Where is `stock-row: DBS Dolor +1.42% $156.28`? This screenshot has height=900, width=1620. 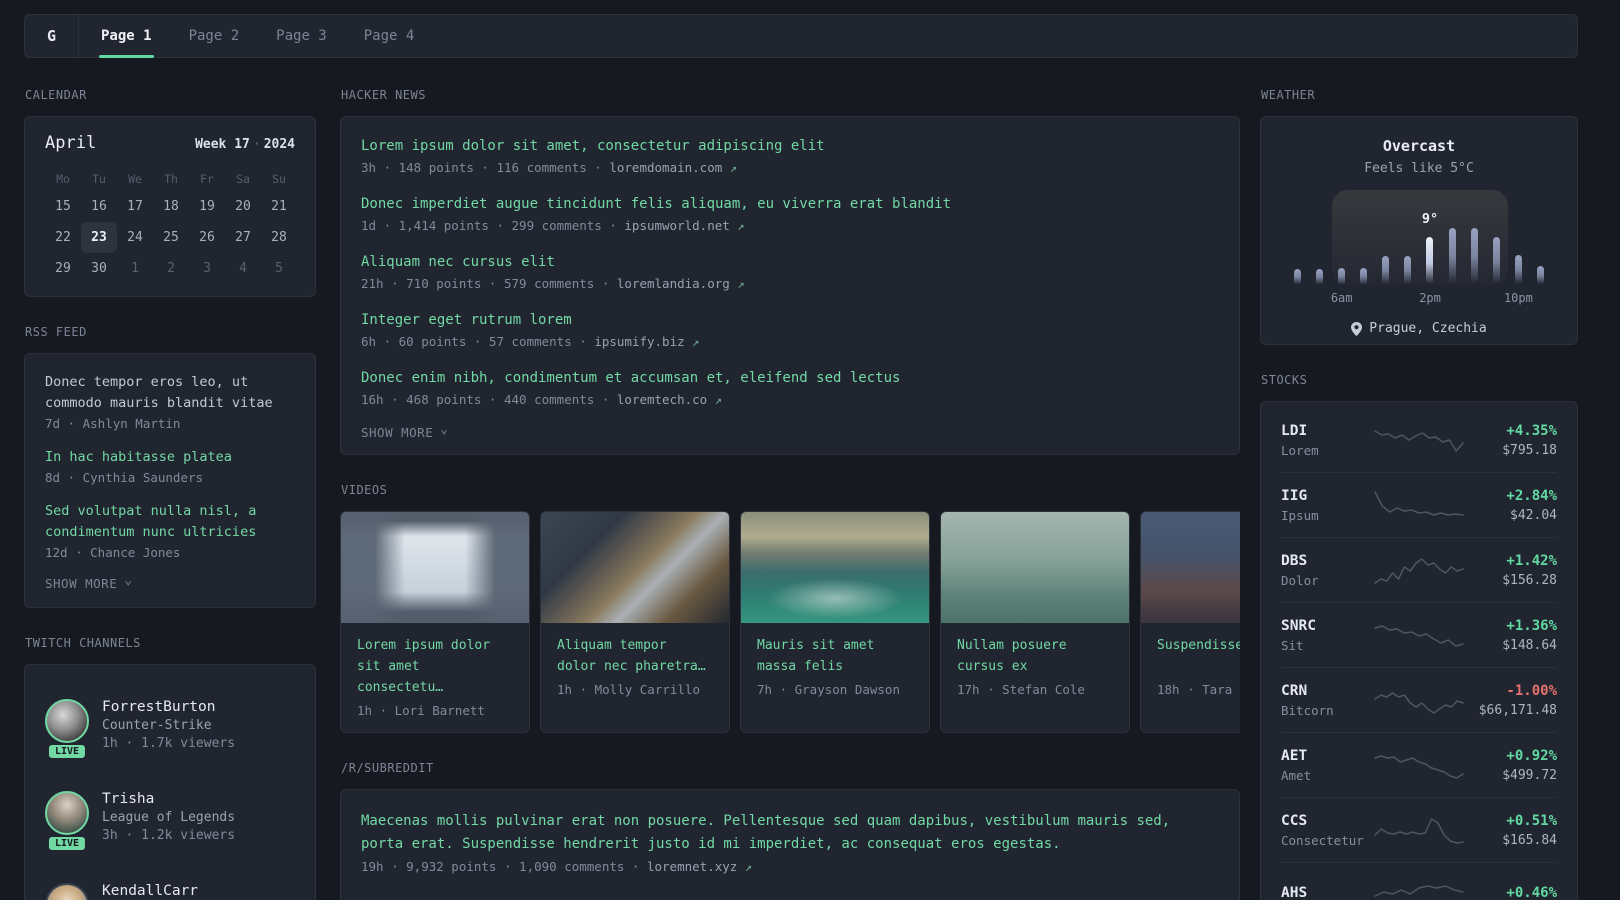 stock-row: DBS Dolor +1.42% $156.28 is located at coordinates (1419, 569).